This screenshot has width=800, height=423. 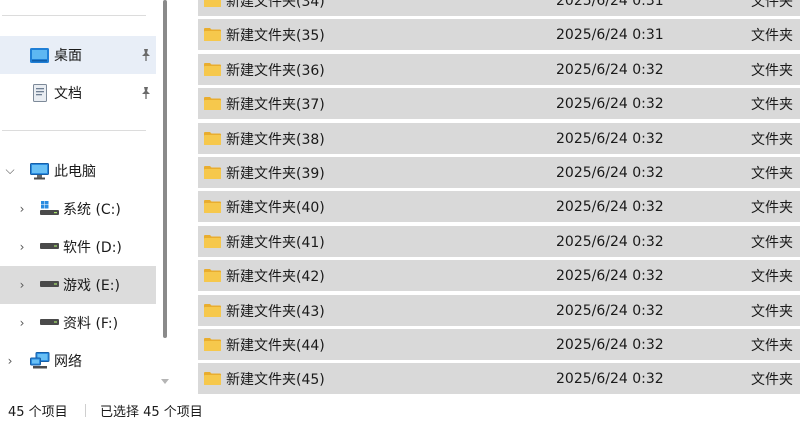 I want to click on sidebar-item-this-pc: ⌵ 此电脑, so click(x=78, y=171).